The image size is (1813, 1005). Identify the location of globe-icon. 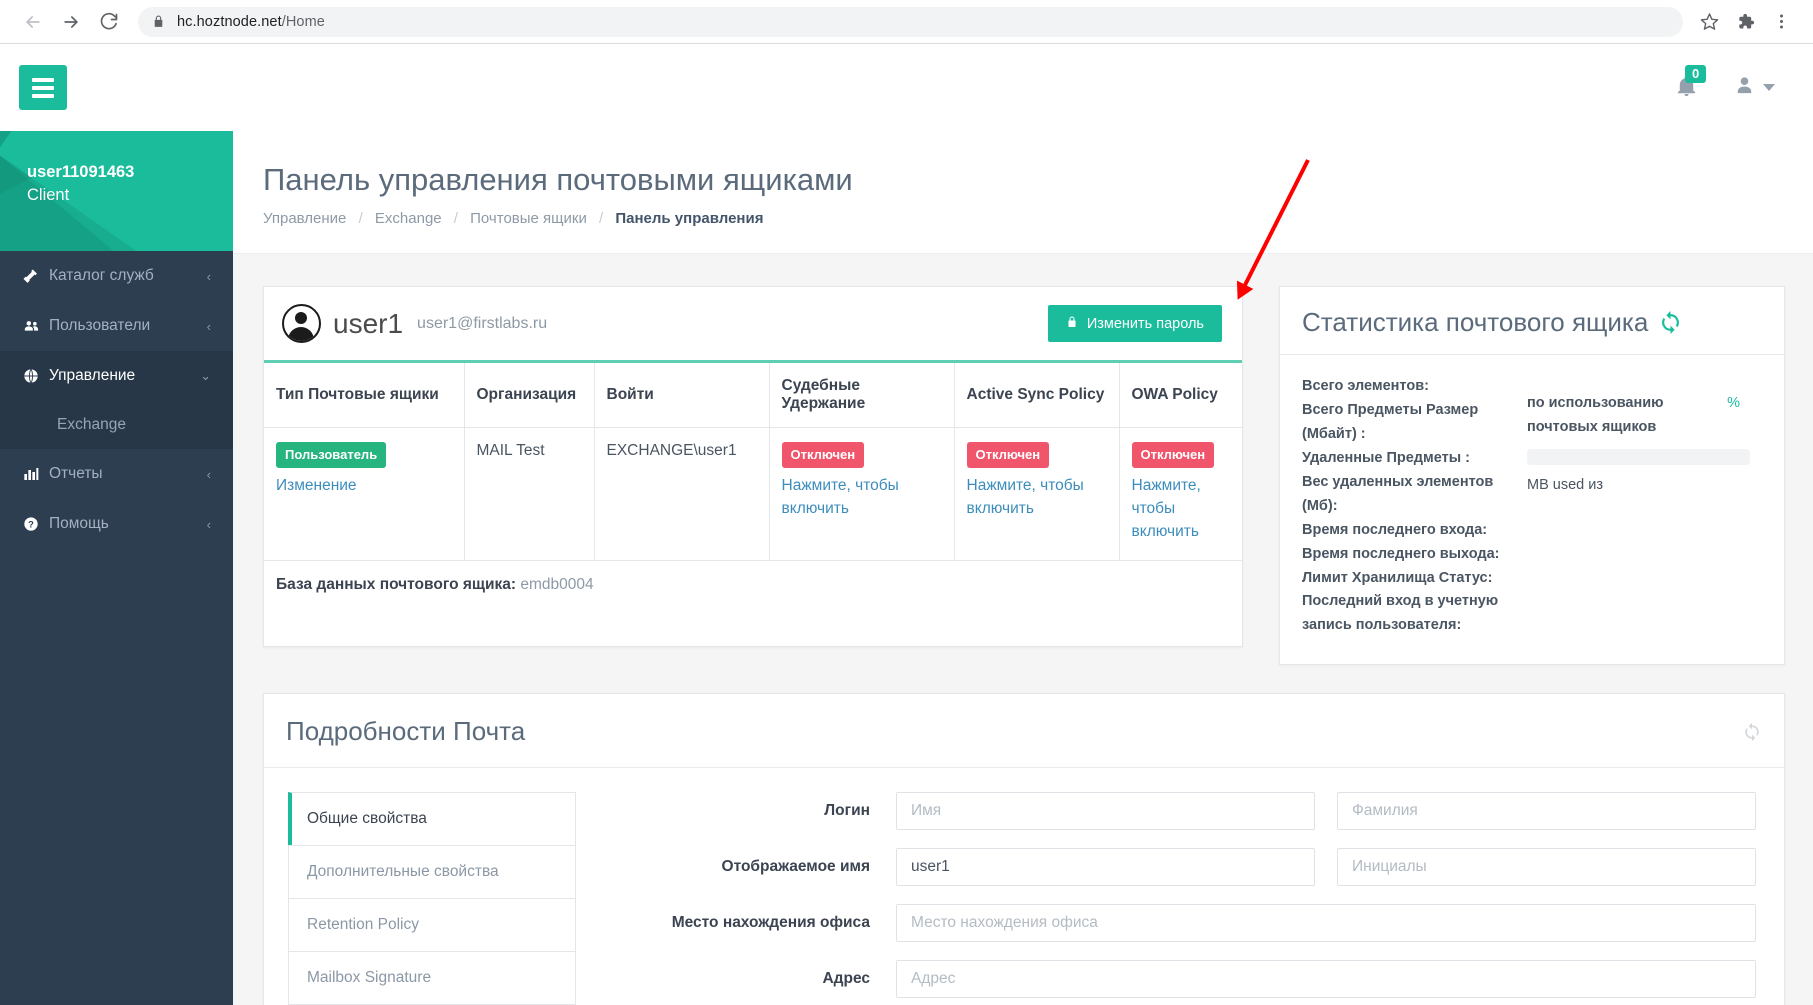
(36, 376).